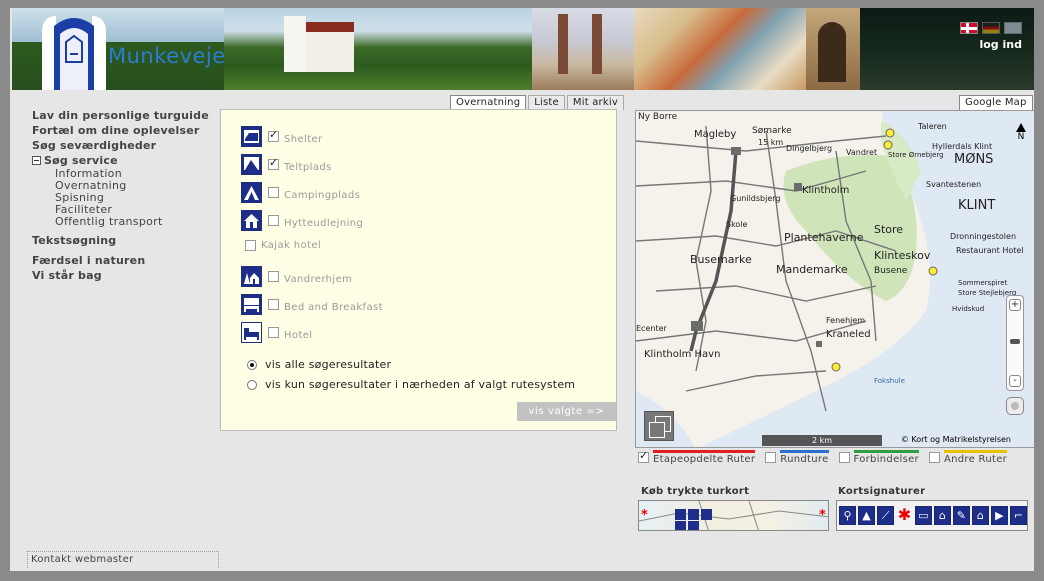  What do you see at coordinates (319, 364) in the screenshot?
I see `radio-show-all: vis alle søgeresultater` at bounding box center [319, 364].